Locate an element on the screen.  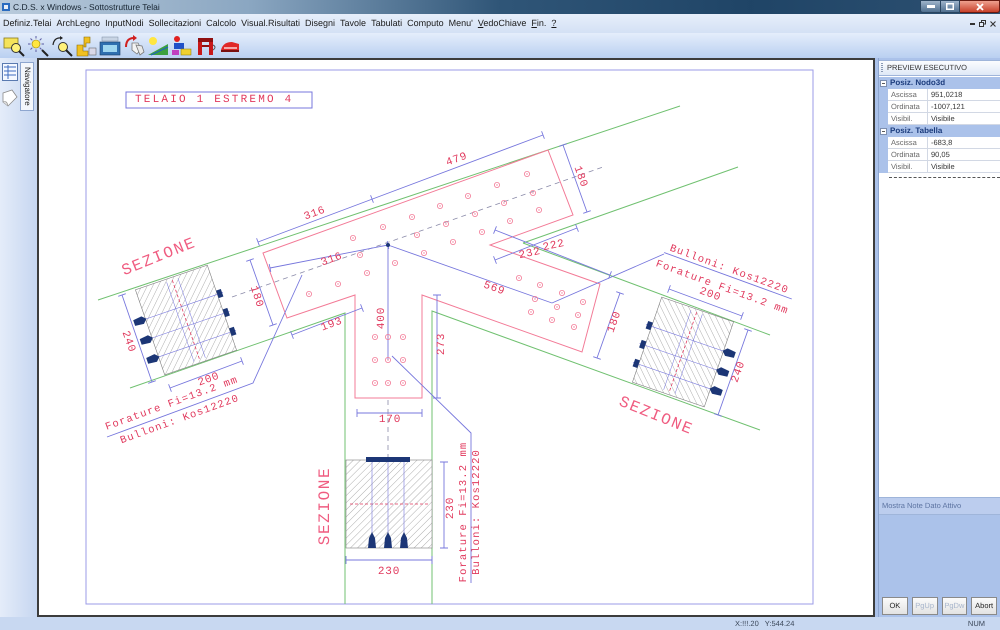
rotate-icon is located at coordinates (134, 45).